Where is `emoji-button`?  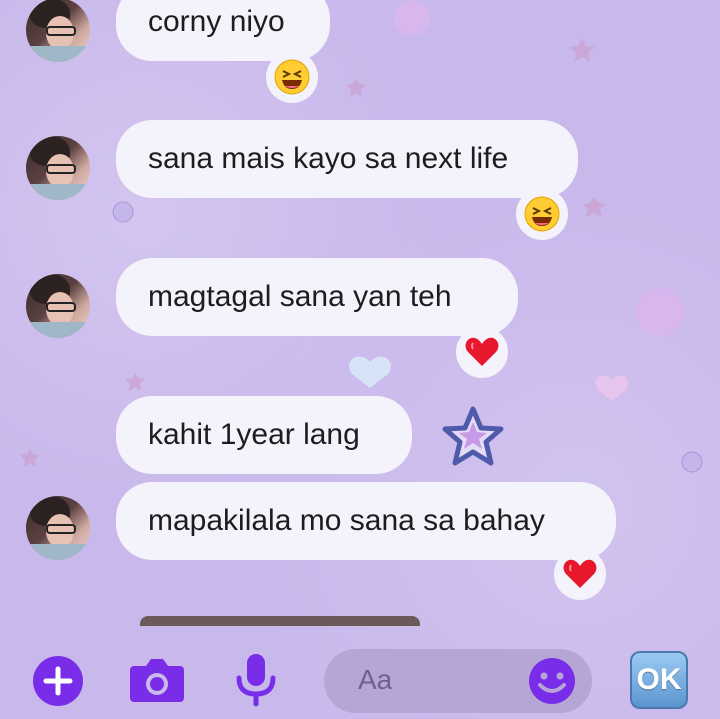
emoji-button is located at coordinates (552, 681).